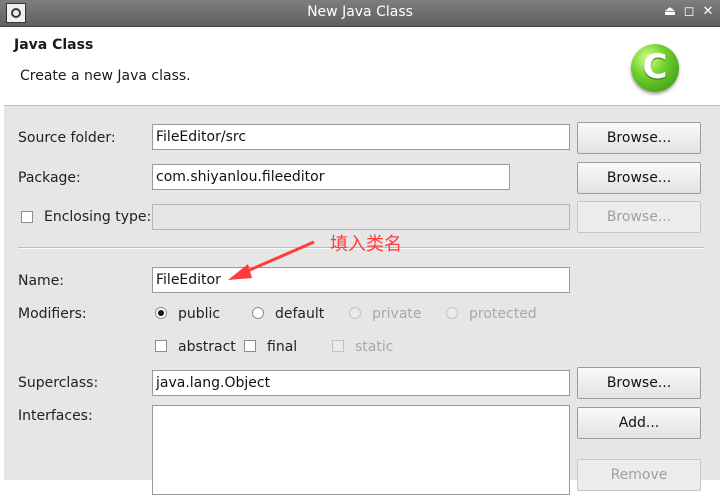  What do you see at coordinates (258, 313) in the screenshot?
I see `default-radio` at bounding box center [258, 313].